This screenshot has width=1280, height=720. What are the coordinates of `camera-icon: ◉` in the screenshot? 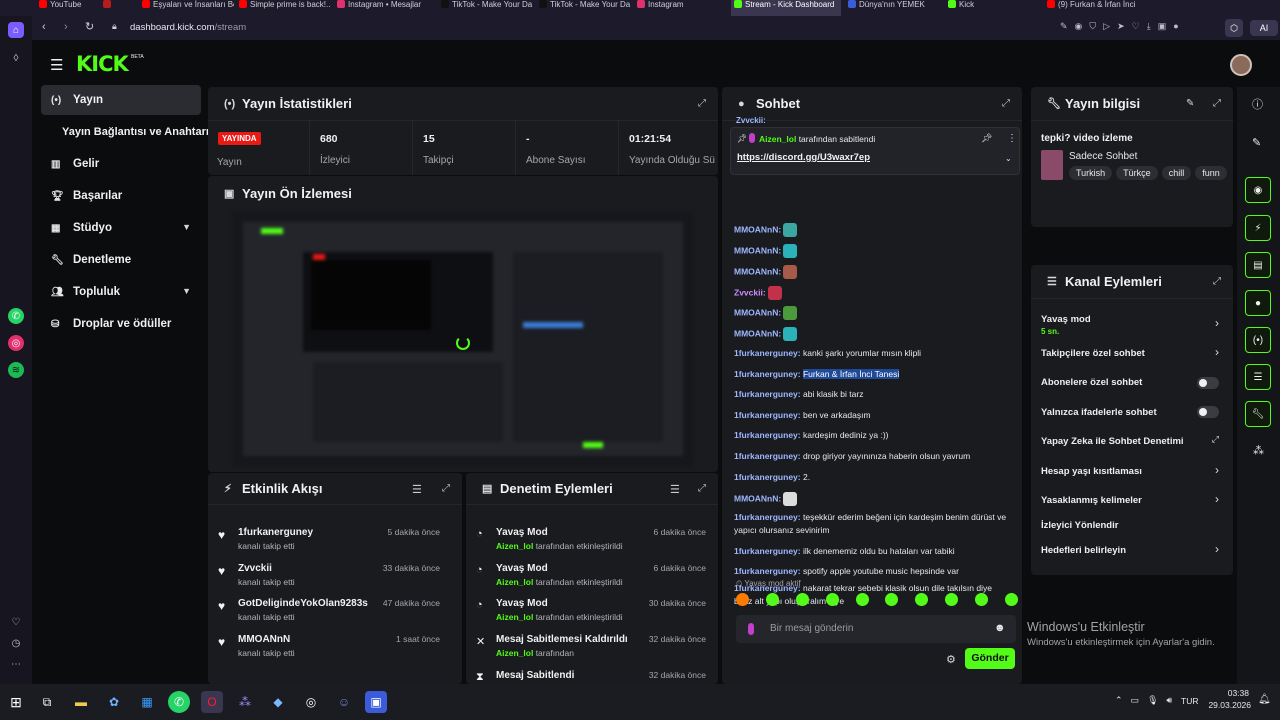 It's located at (1079, 28).